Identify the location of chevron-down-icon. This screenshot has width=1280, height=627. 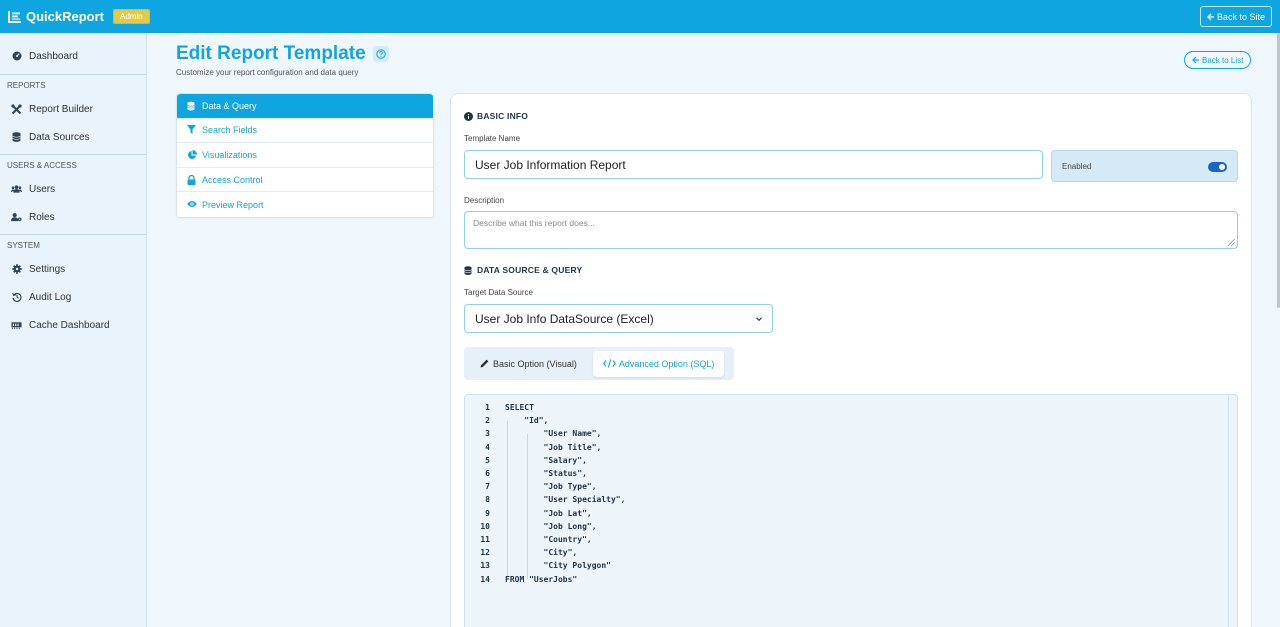
(759, 319).